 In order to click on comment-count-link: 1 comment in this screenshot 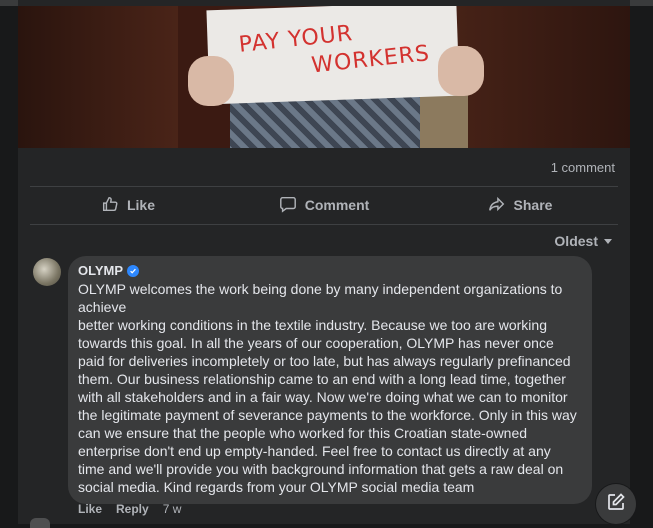, I will do `click(583, 167)`.